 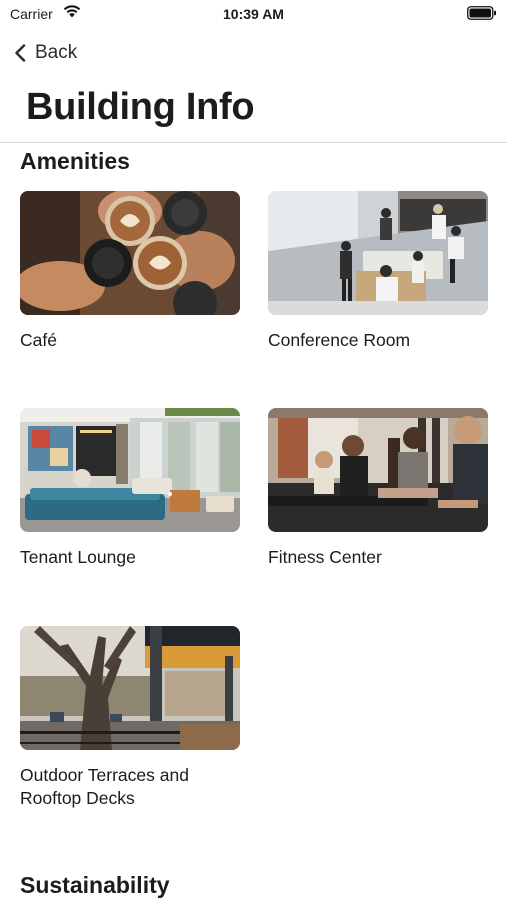 I want to click on amenity-label: Tenant Lounge, so click(x=78, y=557).